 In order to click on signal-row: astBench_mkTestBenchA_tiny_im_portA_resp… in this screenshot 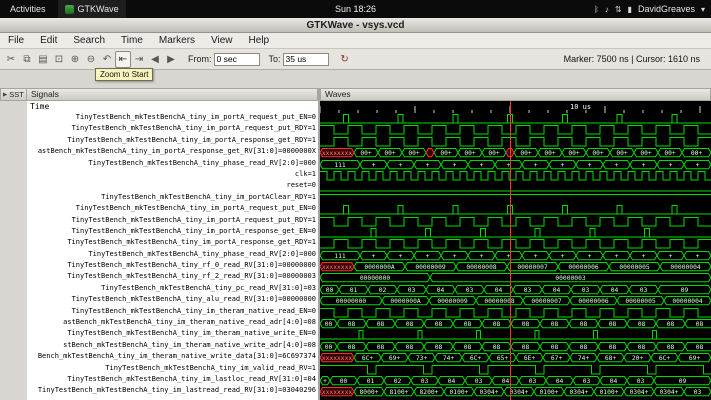, I will do `click(172, 153)`.